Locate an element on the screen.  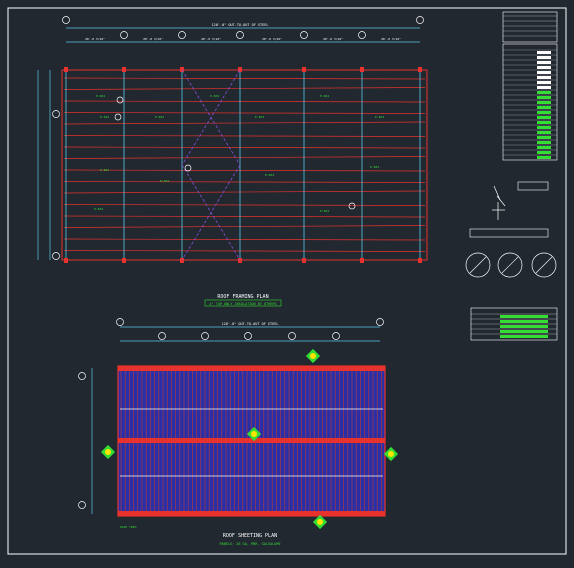
flange-brace-detail is located at coordinates (499, 202).